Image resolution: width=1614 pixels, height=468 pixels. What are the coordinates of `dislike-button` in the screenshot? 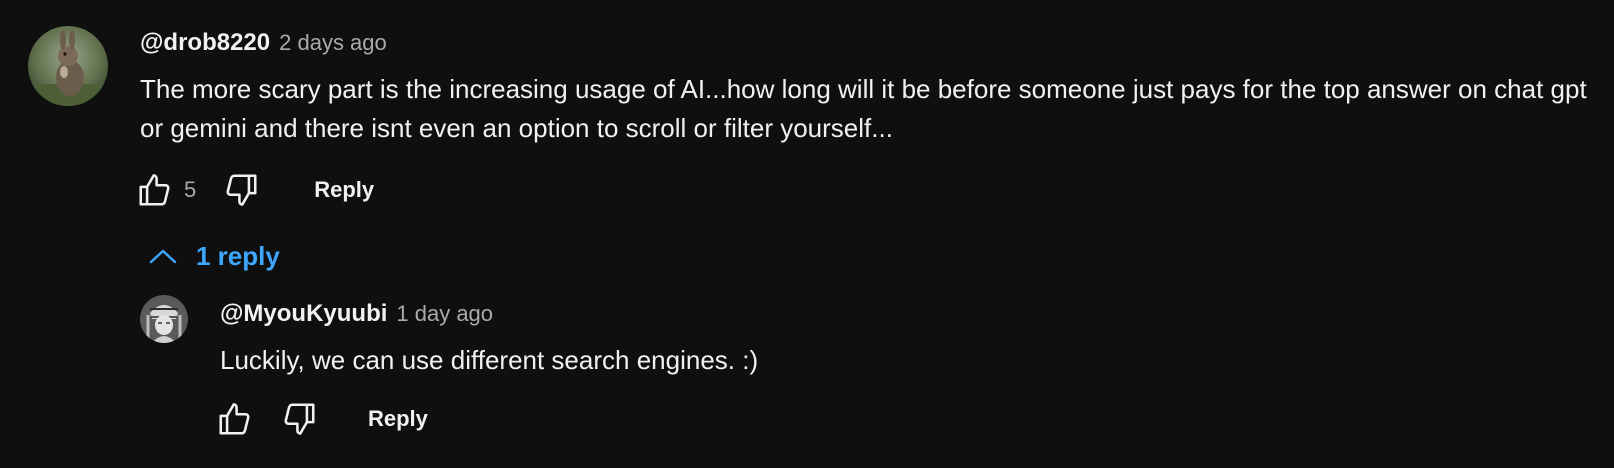 It's located at (241, 190).